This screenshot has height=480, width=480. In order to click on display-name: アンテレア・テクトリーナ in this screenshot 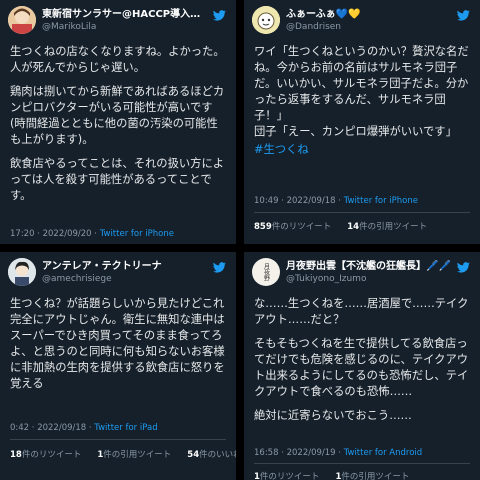, I will do `click(125, 266)`.